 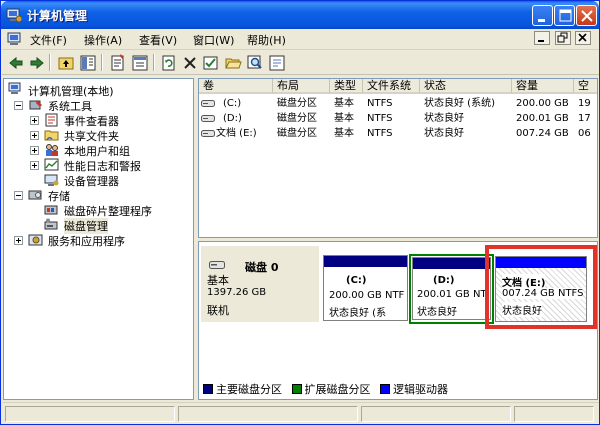 I want to click on tree-node-services: 服务和应用程序, so click(x=103, y=240).